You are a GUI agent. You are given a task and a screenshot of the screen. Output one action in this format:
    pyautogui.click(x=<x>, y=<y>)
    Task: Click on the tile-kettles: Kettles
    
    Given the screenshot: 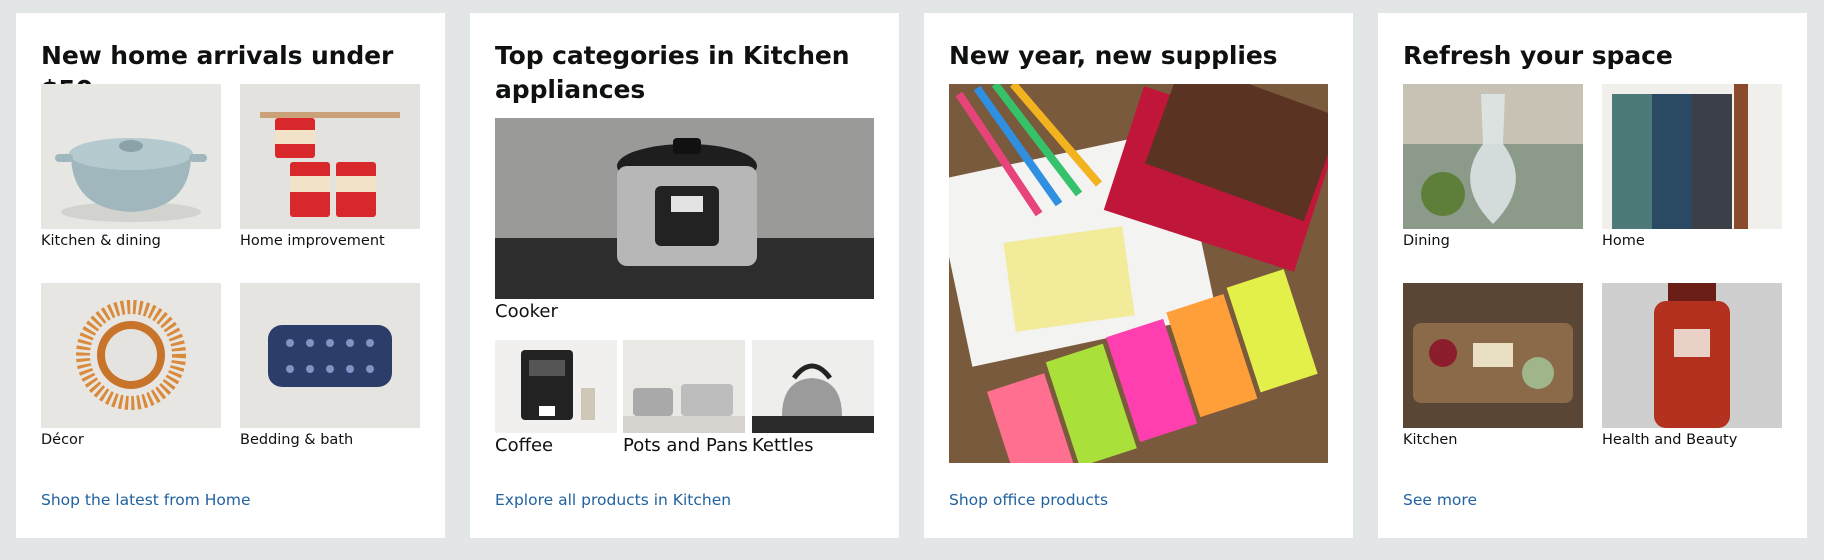 What is the action you would take?
    pyautogui.click(x=813, y=398)
    